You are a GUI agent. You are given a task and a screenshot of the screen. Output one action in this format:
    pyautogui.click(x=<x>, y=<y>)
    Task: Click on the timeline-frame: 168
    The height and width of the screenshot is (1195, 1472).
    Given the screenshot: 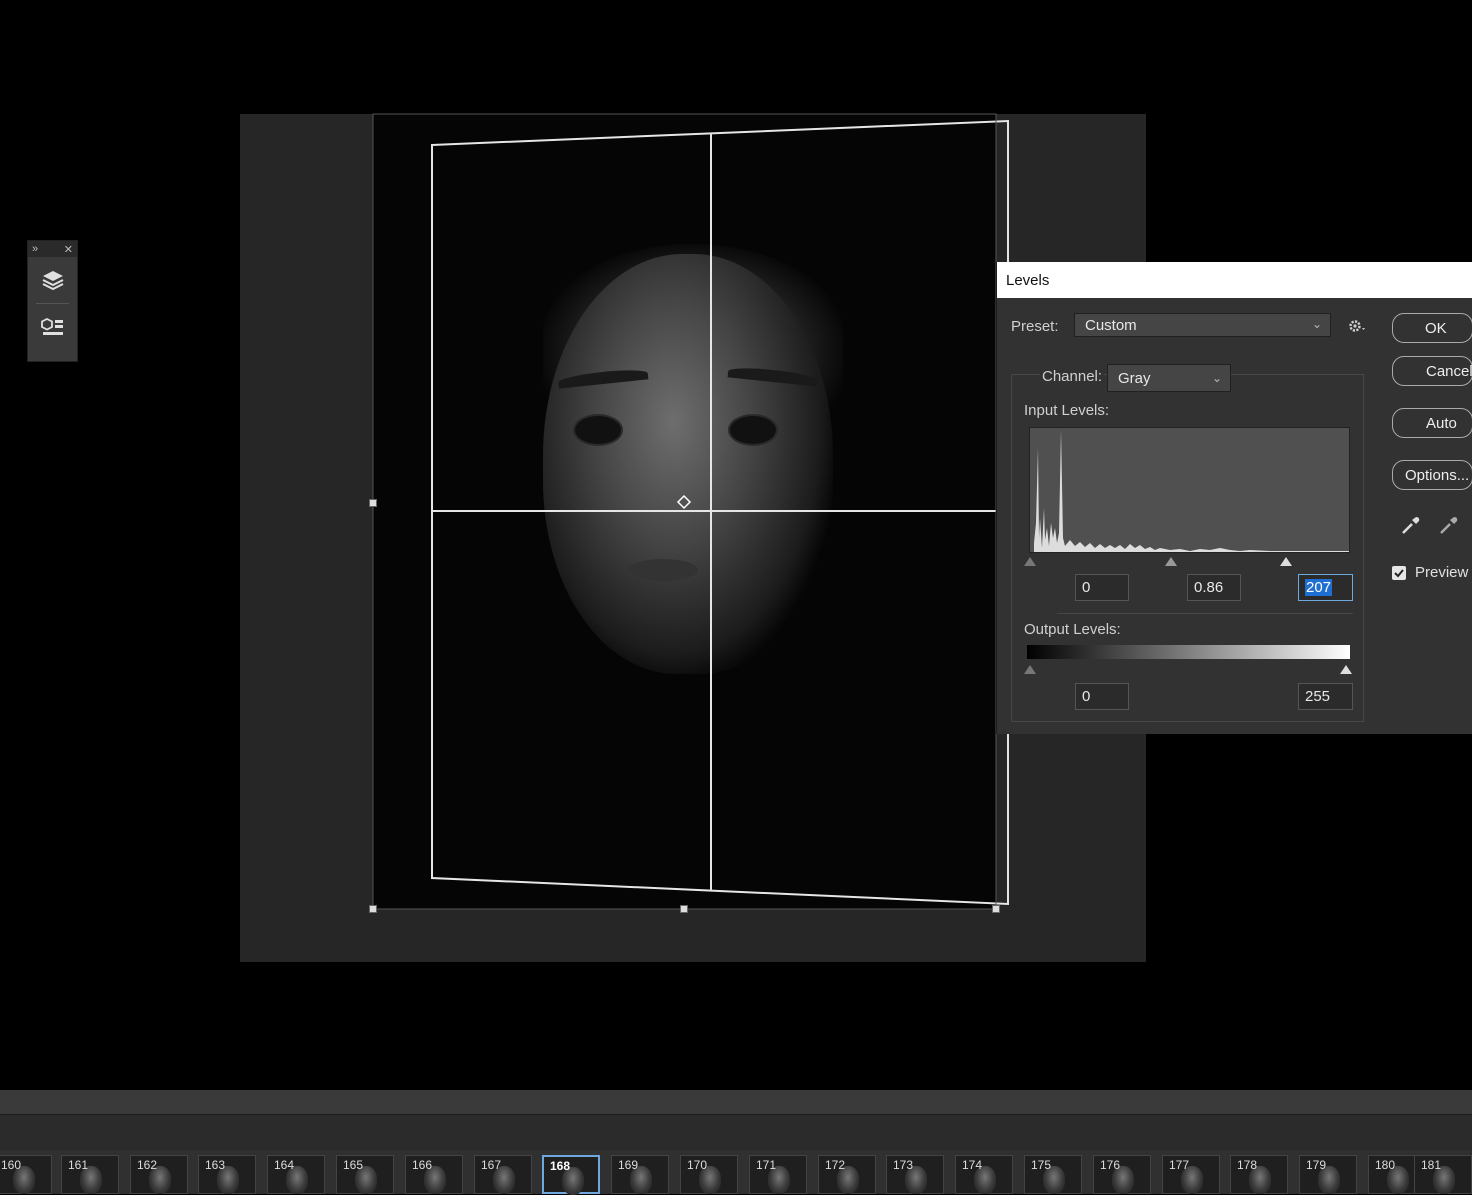 What is the action you would take?
    pyautogui.click(x=571, y=1175)
    